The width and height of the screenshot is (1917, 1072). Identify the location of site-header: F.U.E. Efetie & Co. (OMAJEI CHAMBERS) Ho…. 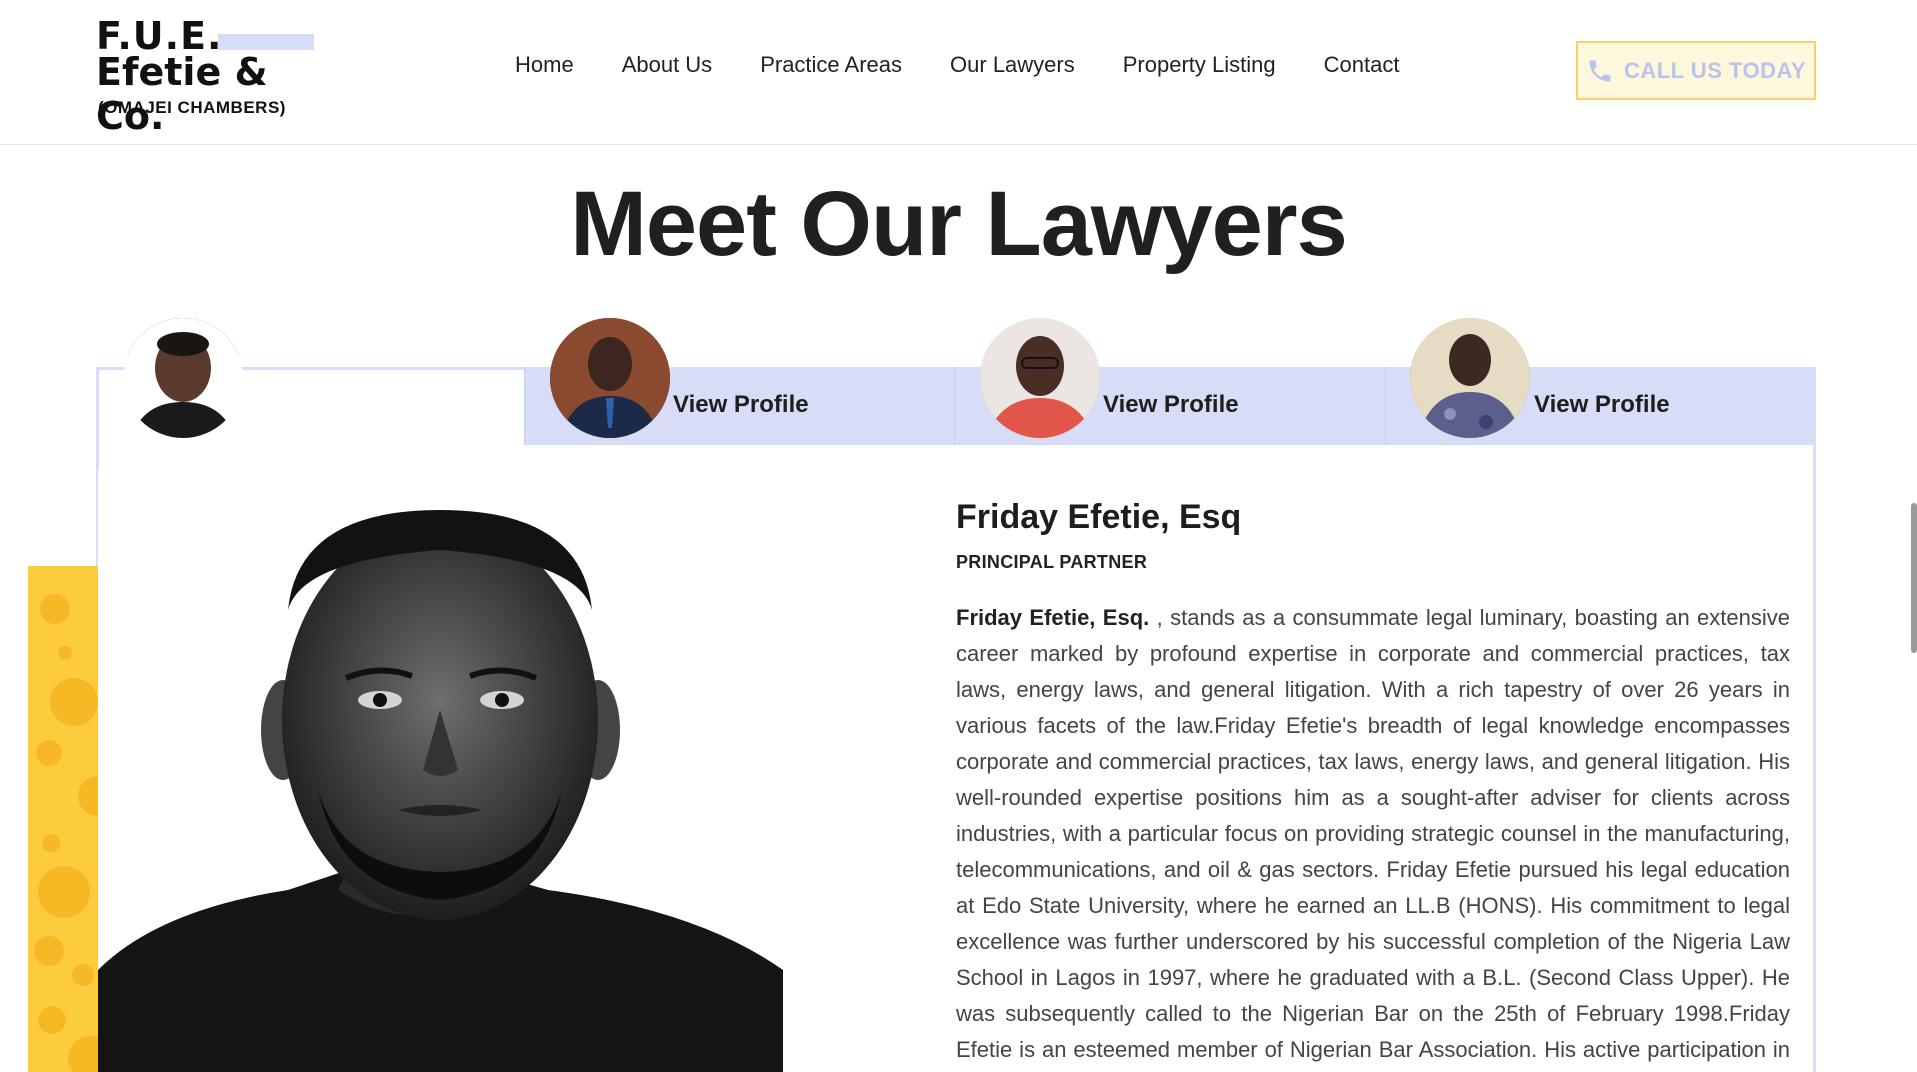
(958, 72).